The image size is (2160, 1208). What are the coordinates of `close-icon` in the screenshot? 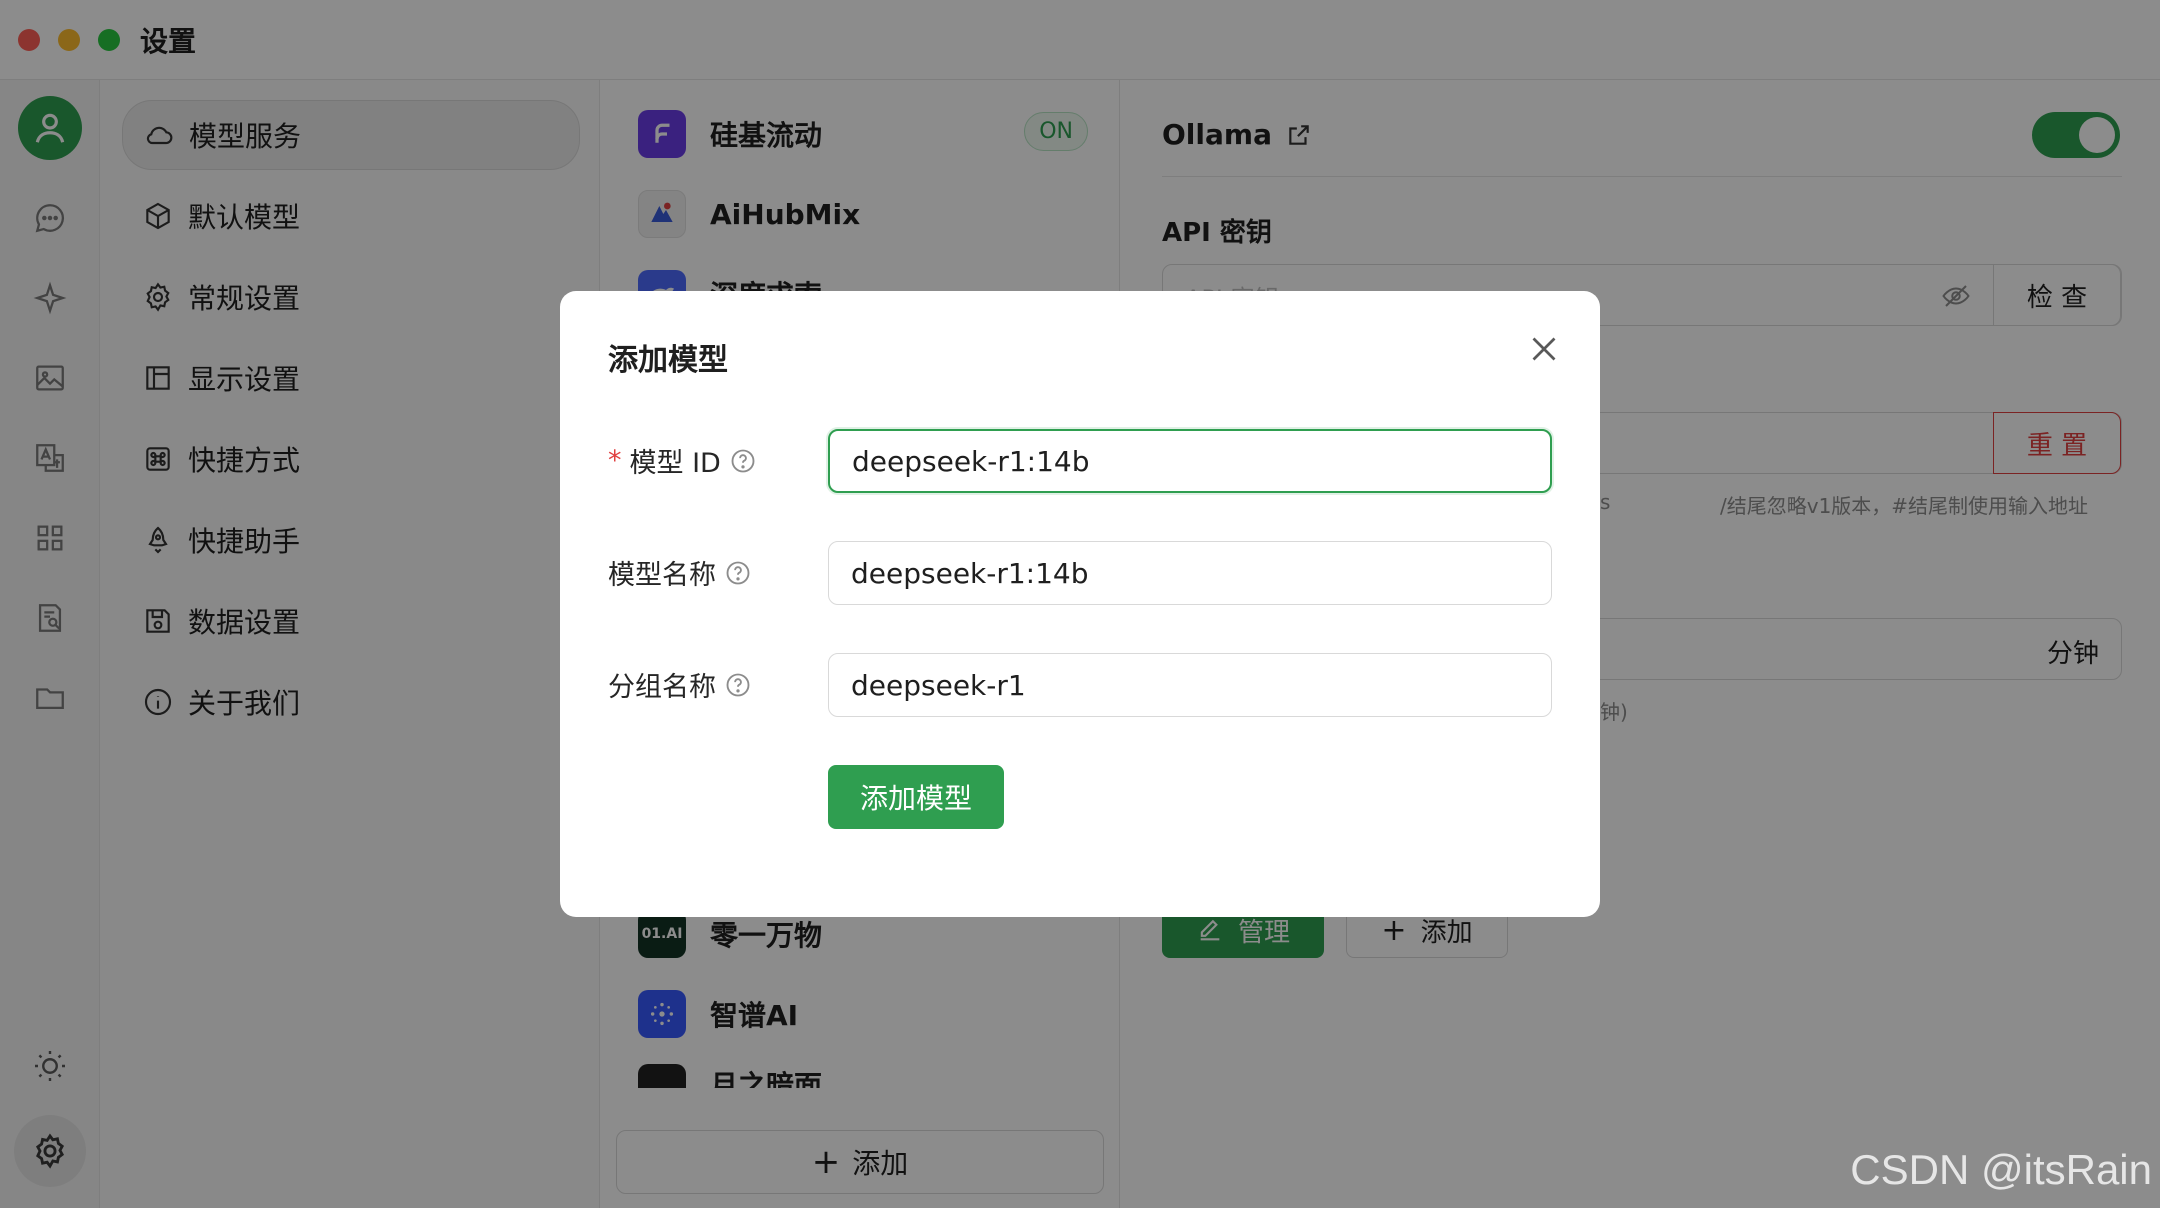 It's located at (1544, 349).